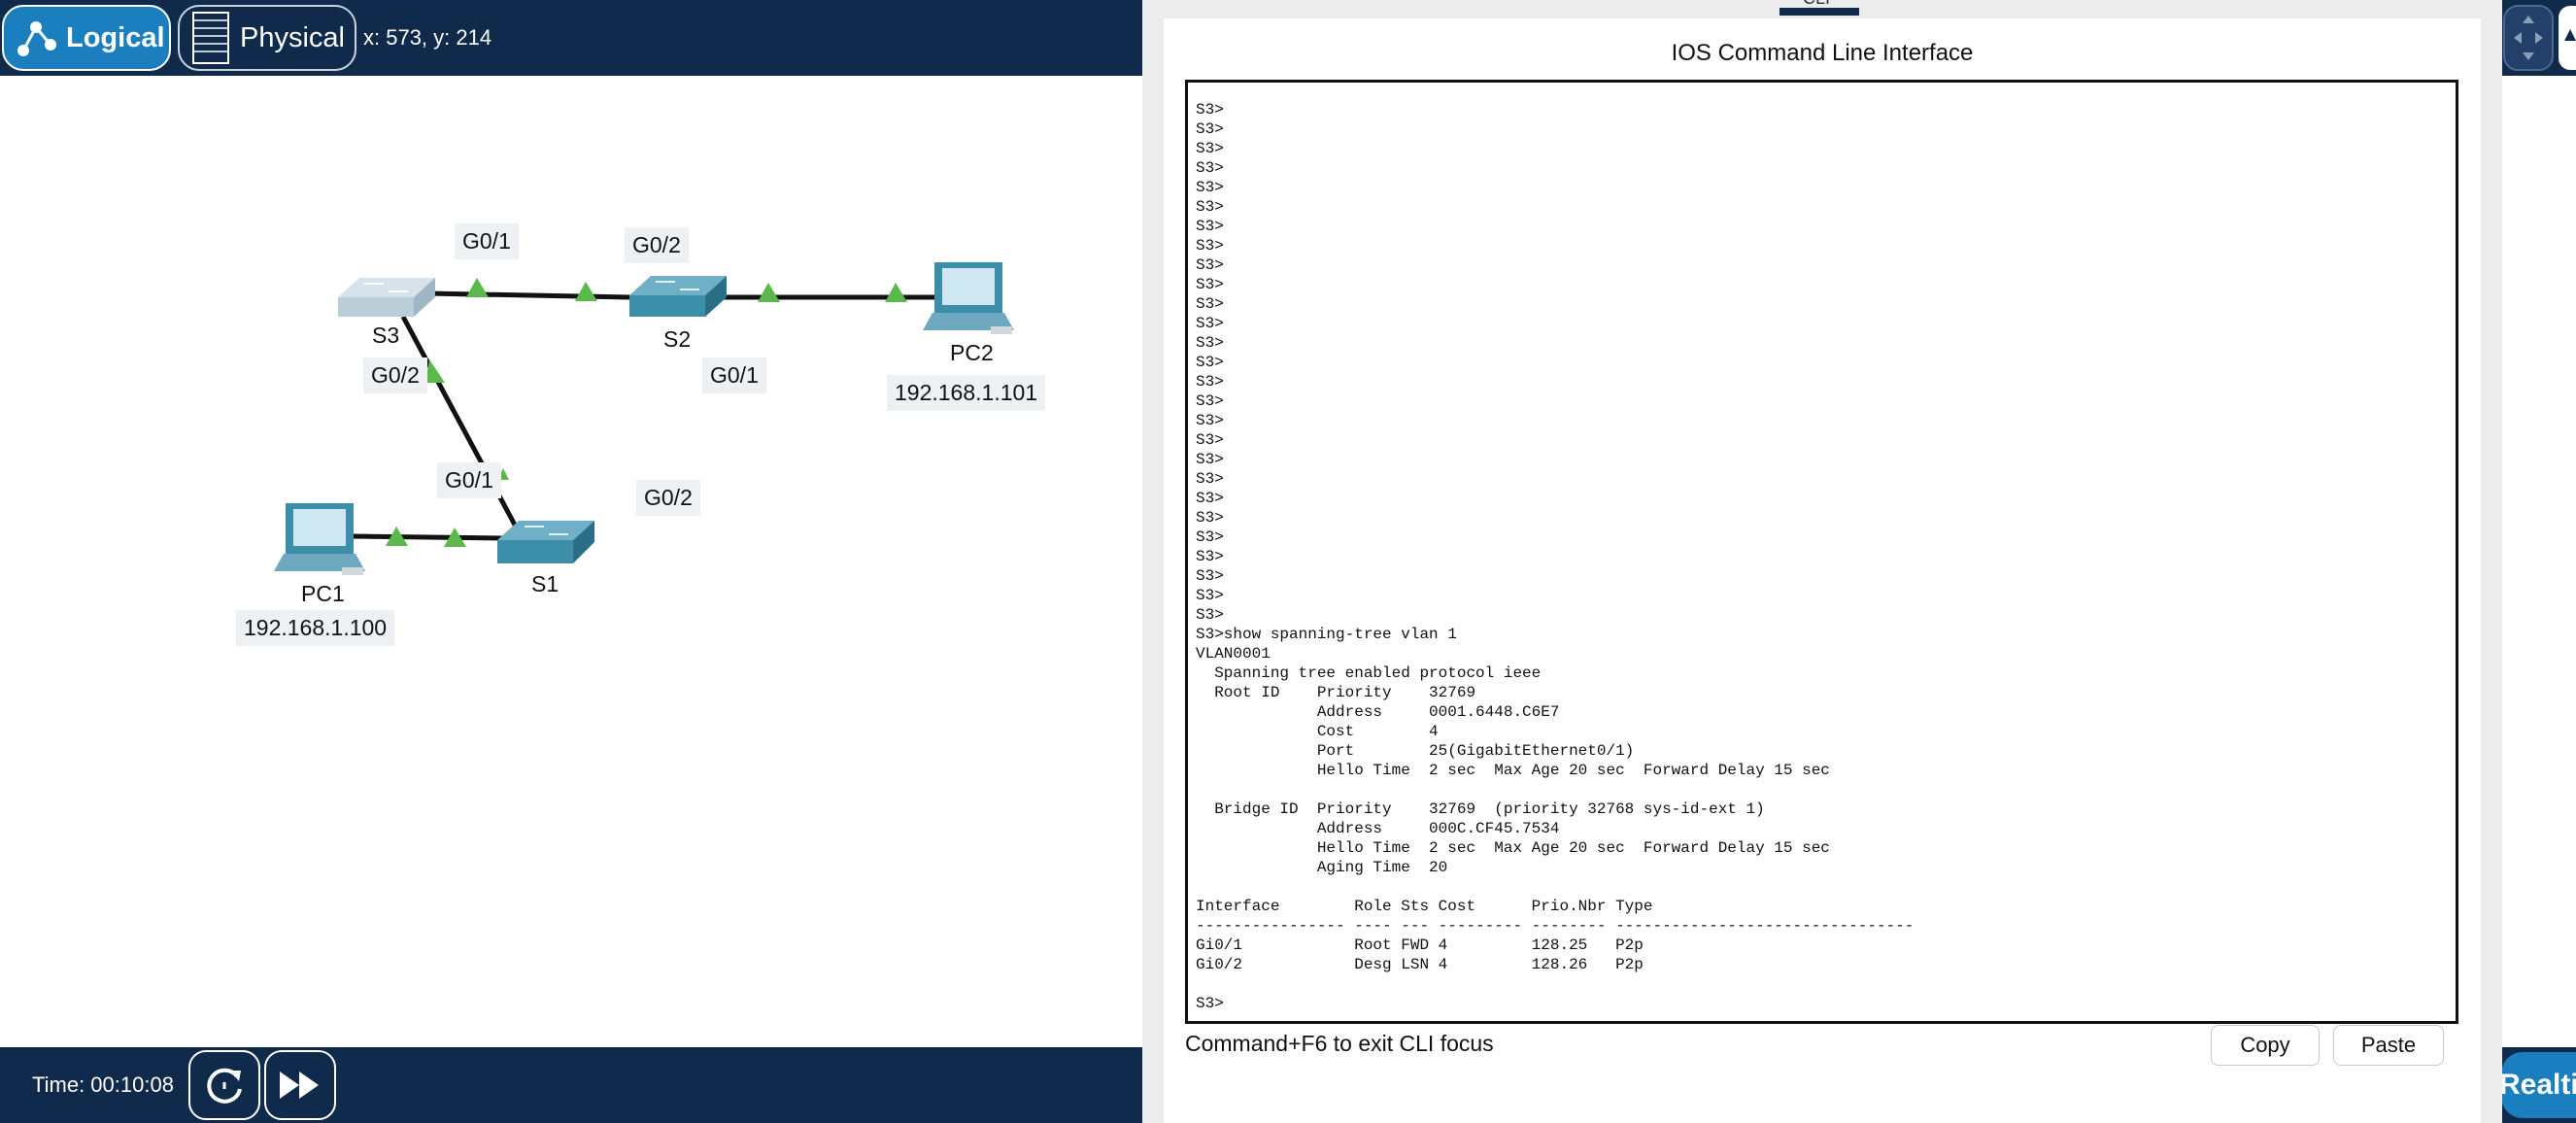 The image size is (2576, 1123). What do you see at coordinates (529, 295) in the screenshot?
I see `link-s3-s2` at bounding box center [529, 295].